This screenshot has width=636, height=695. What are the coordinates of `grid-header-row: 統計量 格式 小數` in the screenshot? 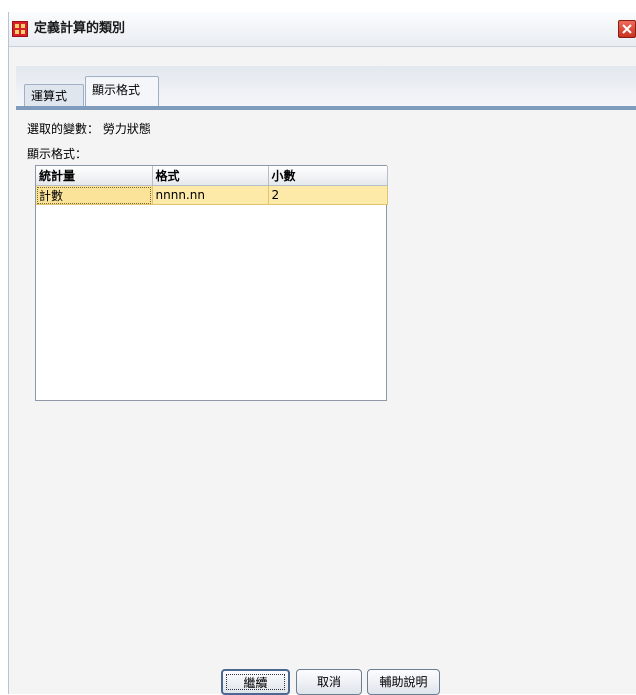 It's located at (212, 176).